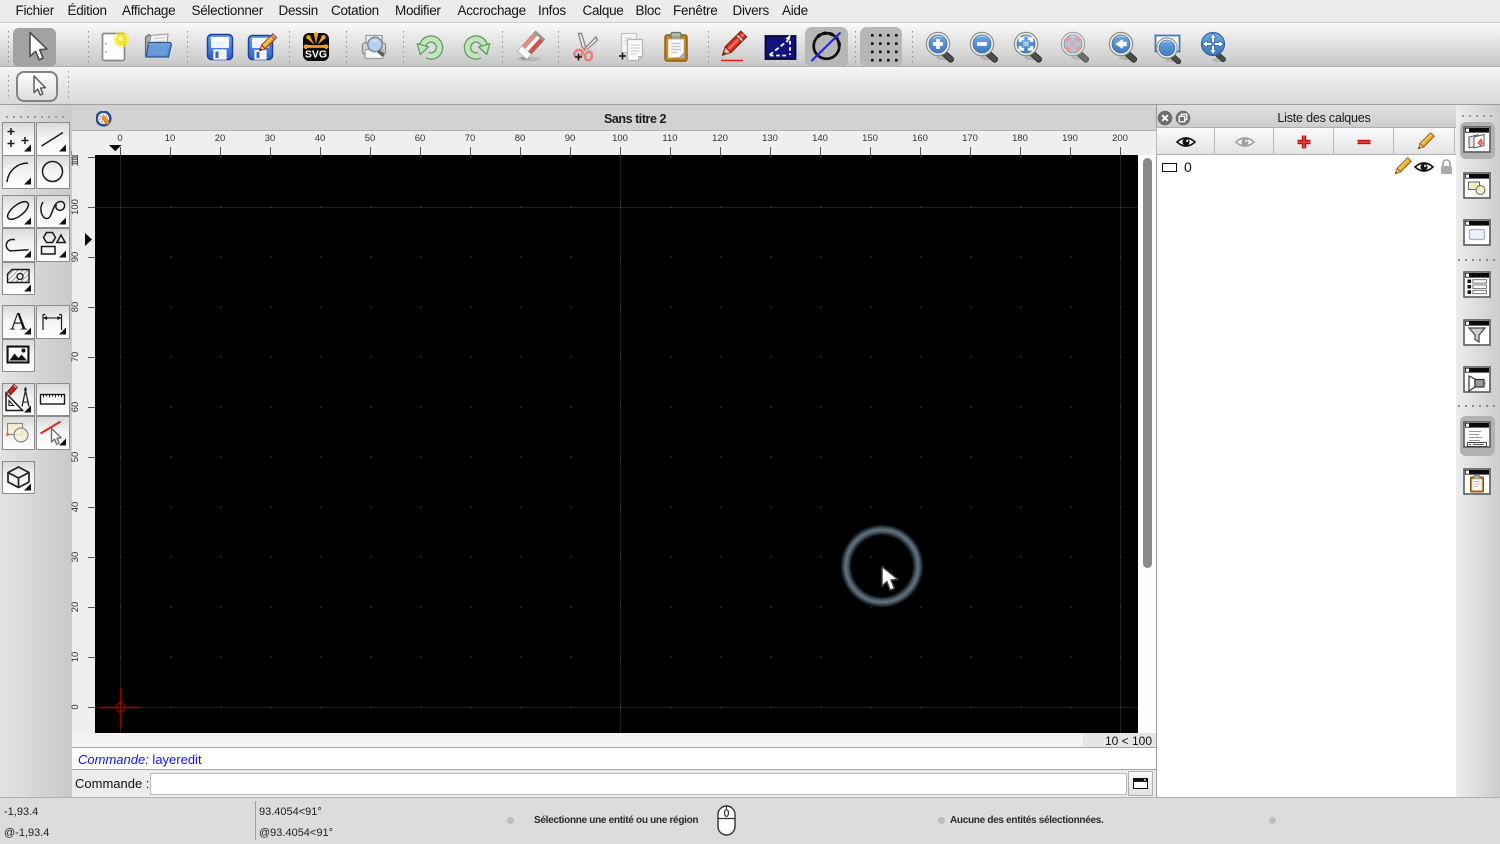  What do you see at coordinates (18, 322) in the screenshot?
I see `svg-text: A` at bounding box center [18, 322].